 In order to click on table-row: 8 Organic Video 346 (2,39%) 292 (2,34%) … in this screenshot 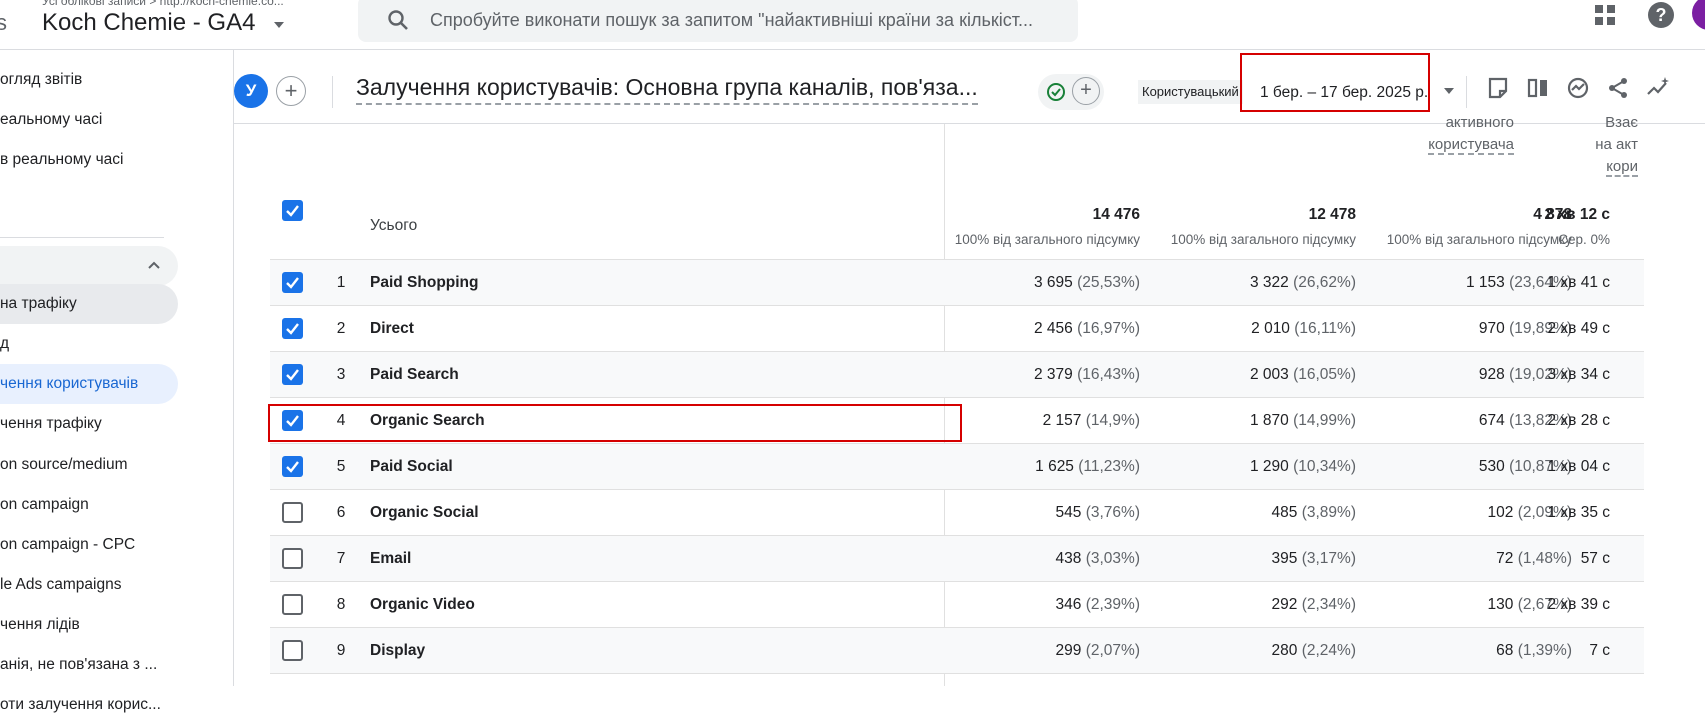, I will do `click(957, 604)`.